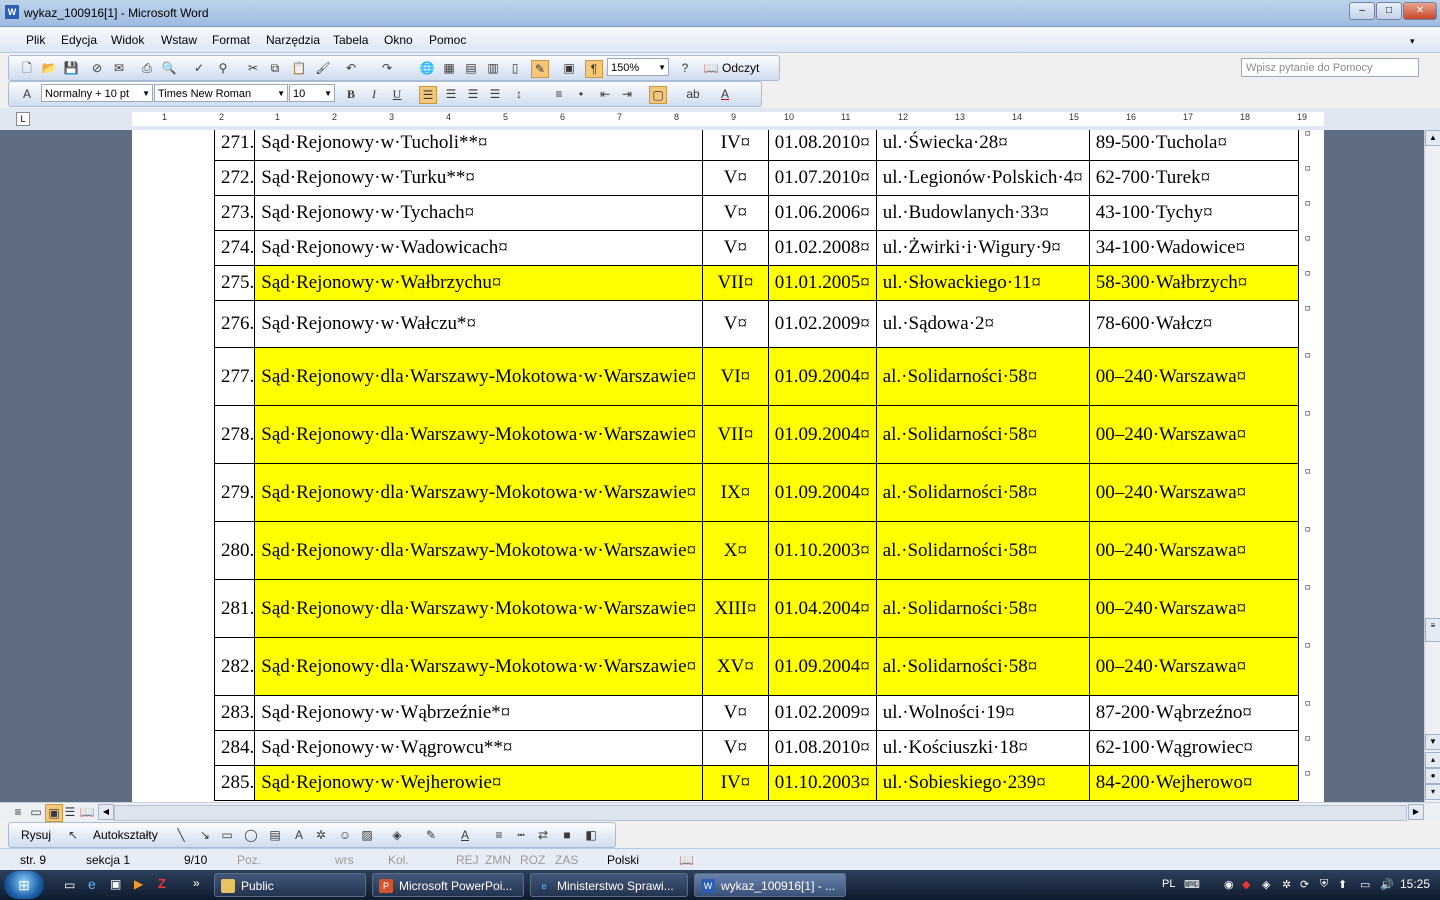  Describe the element at coordinates (1432, 742) in the screenshot. I see `scroll-down-icon: ▼` at that location.